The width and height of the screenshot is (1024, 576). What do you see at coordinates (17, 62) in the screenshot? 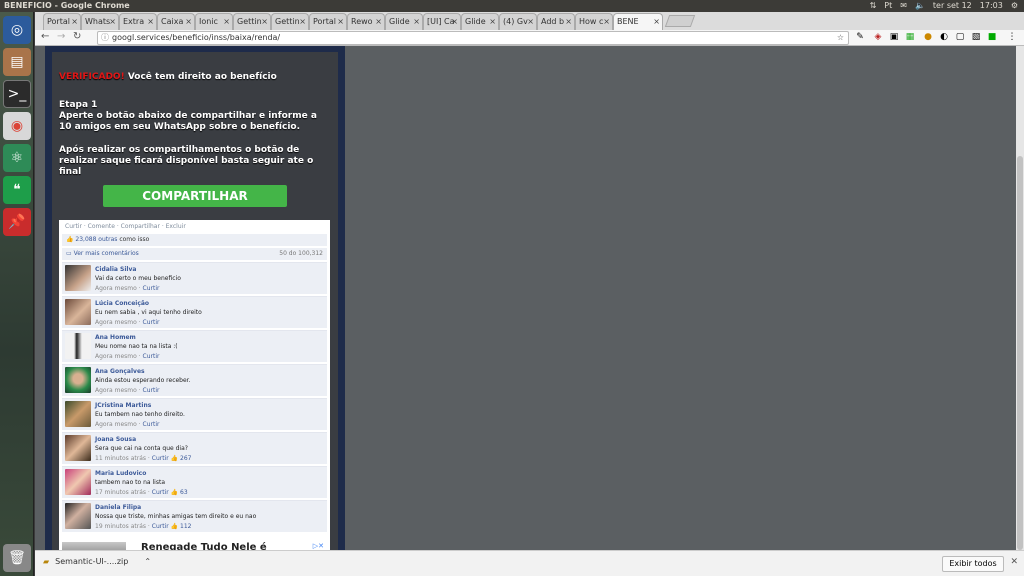
I see `files-icon: ▤` at bounding box center [17, 62].